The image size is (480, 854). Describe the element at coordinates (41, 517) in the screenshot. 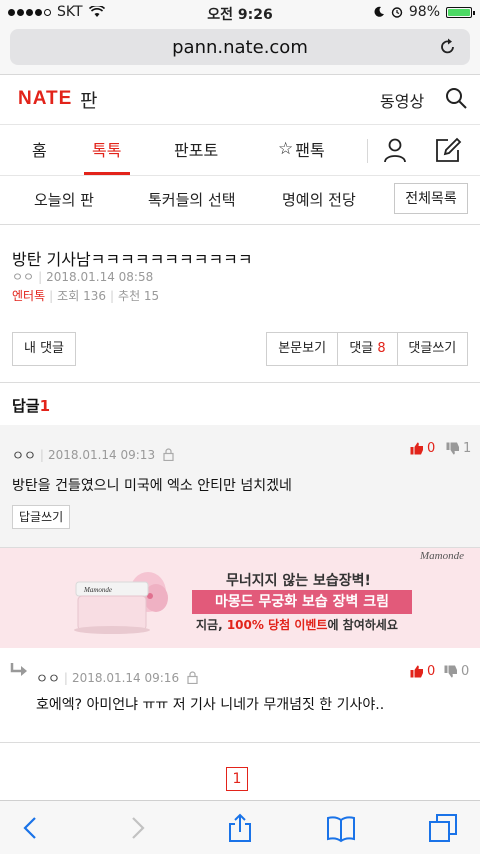

I see `reply-write-button: 답글쓰기` at that location.